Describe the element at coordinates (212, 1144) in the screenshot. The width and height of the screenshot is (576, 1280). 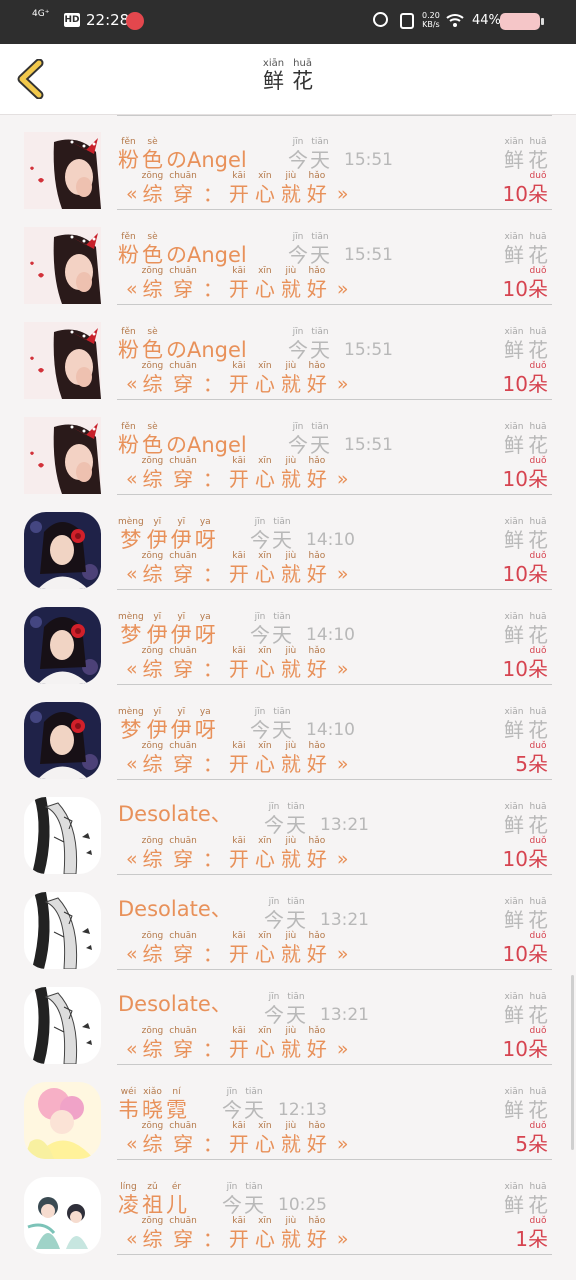
I see `message-char: ：` at that location.